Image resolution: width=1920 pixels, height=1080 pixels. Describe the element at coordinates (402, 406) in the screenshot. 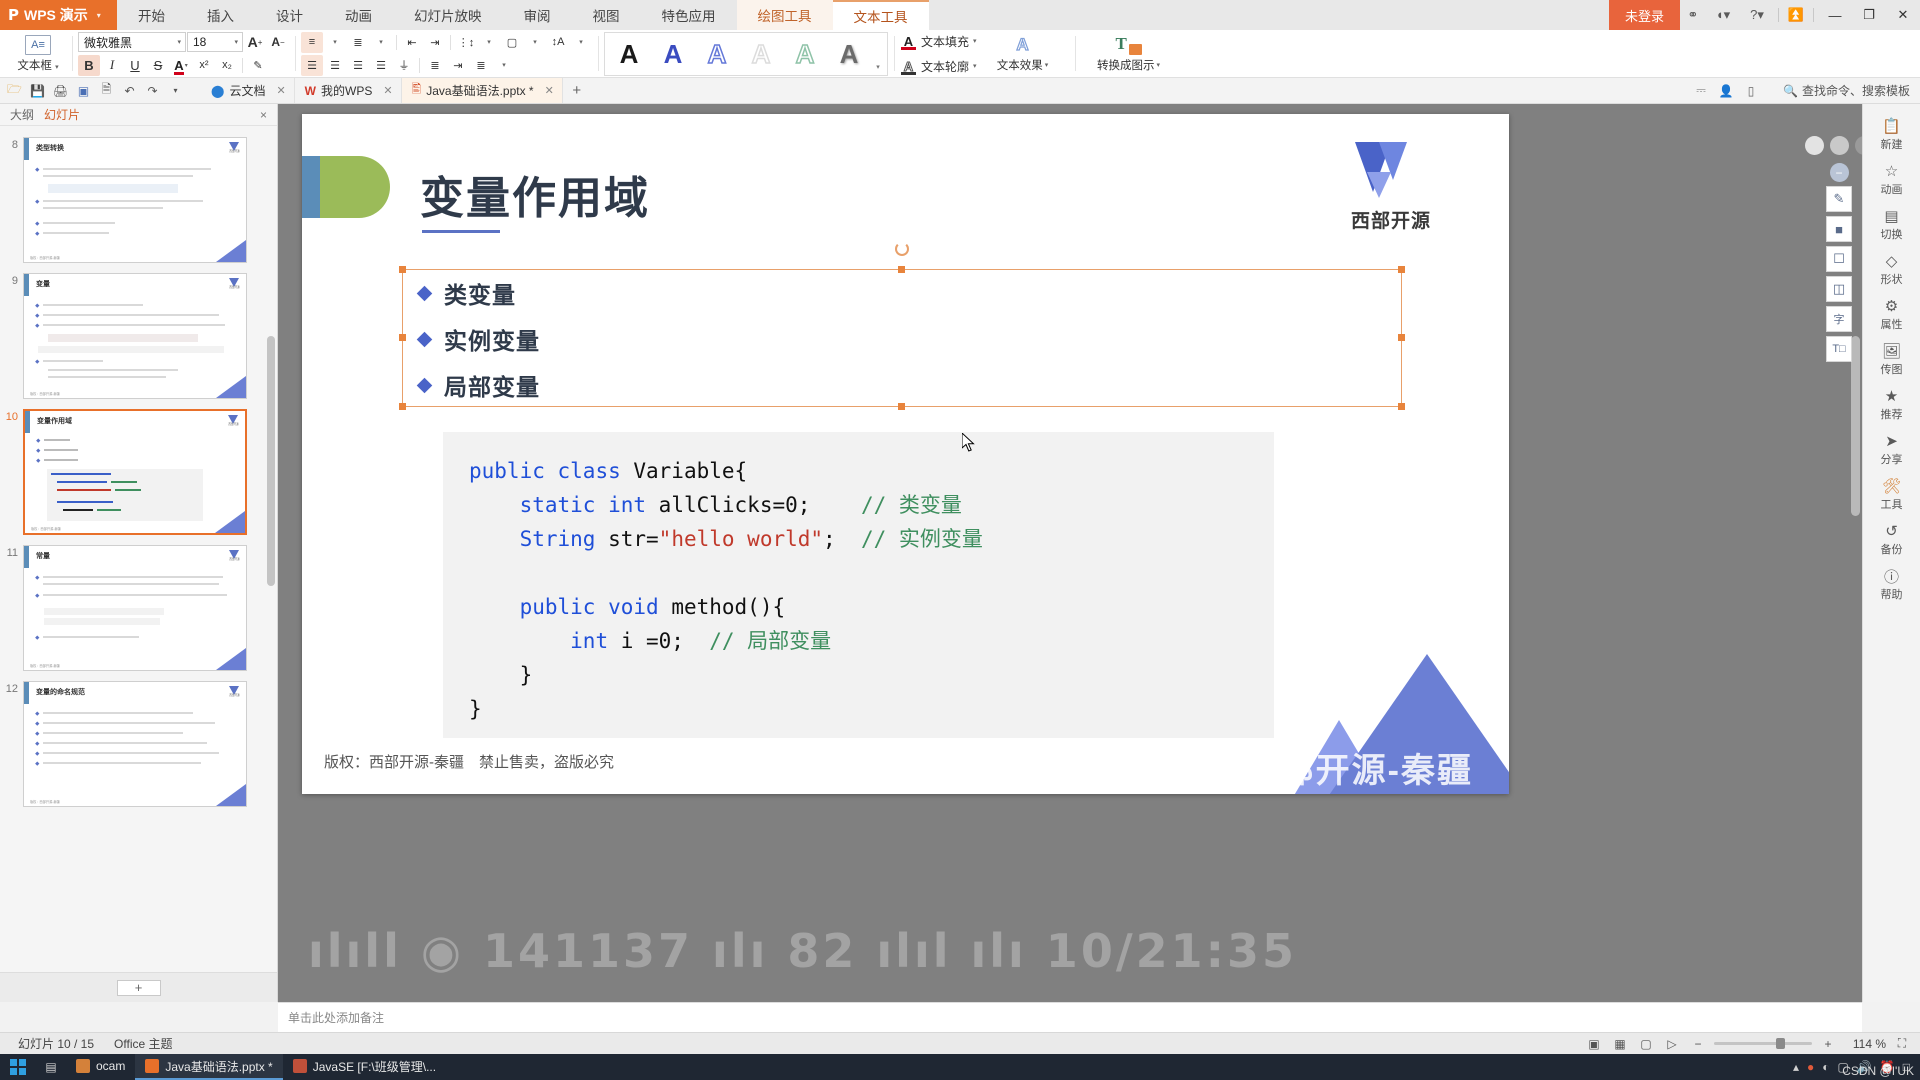

I see `resize-handle-bottom-left` at that location.